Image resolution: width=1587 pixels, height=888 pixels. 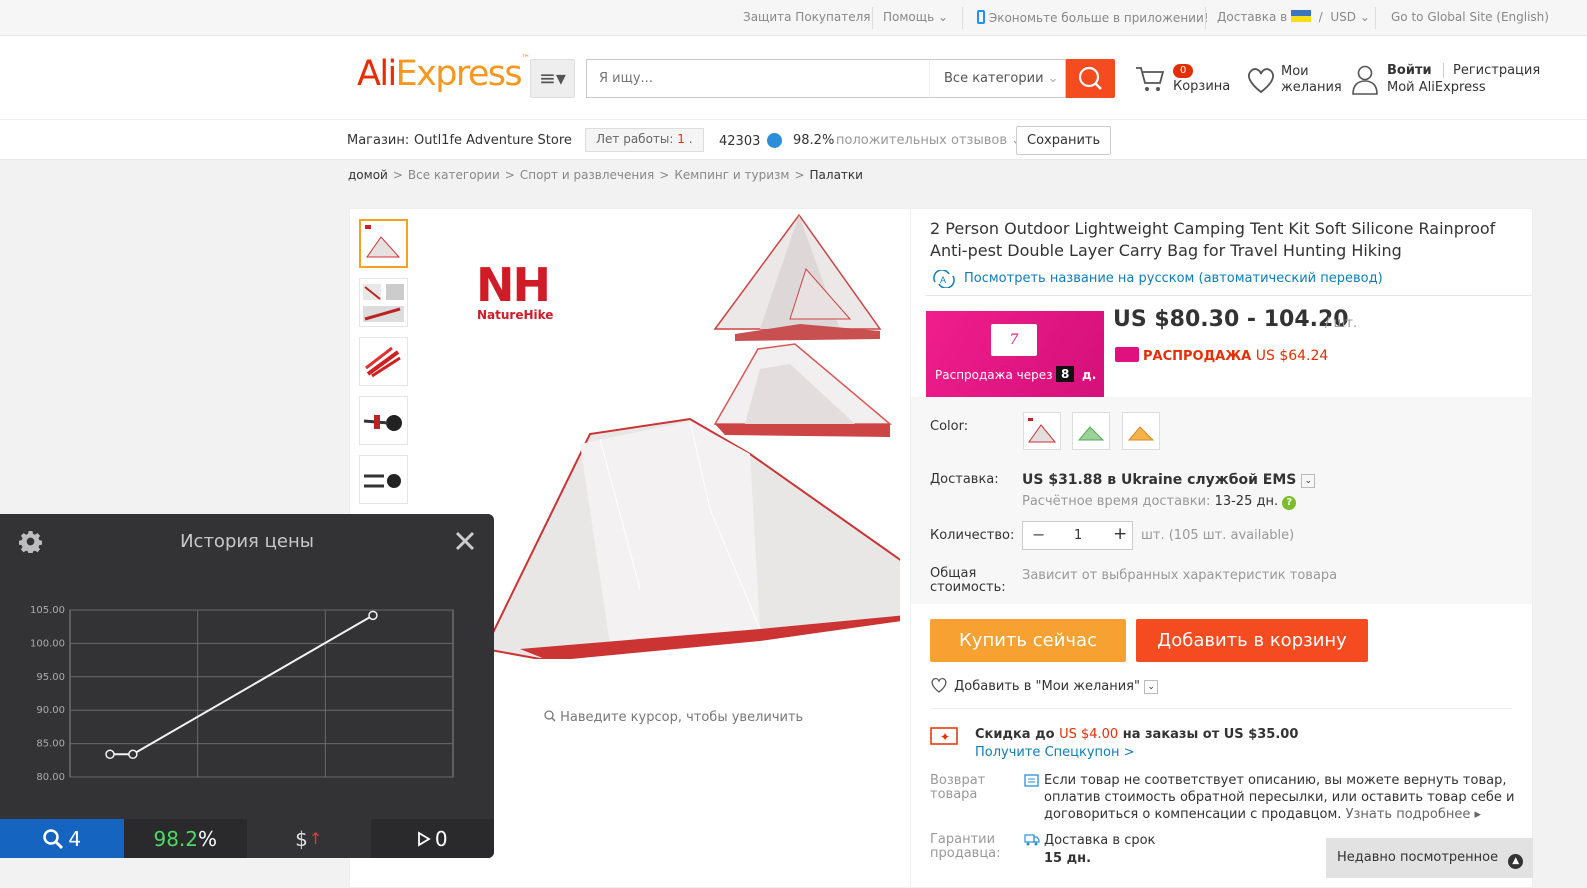 I want to click on quantity-label: Количество:, so click(x=972, y=535).